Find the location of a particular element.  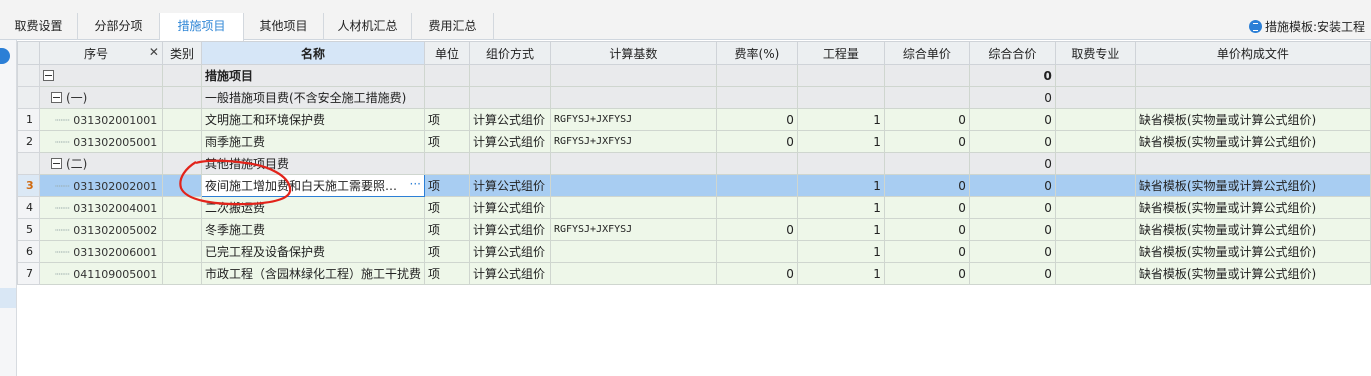

row-number: 3 is located at coordinates (28, 185).